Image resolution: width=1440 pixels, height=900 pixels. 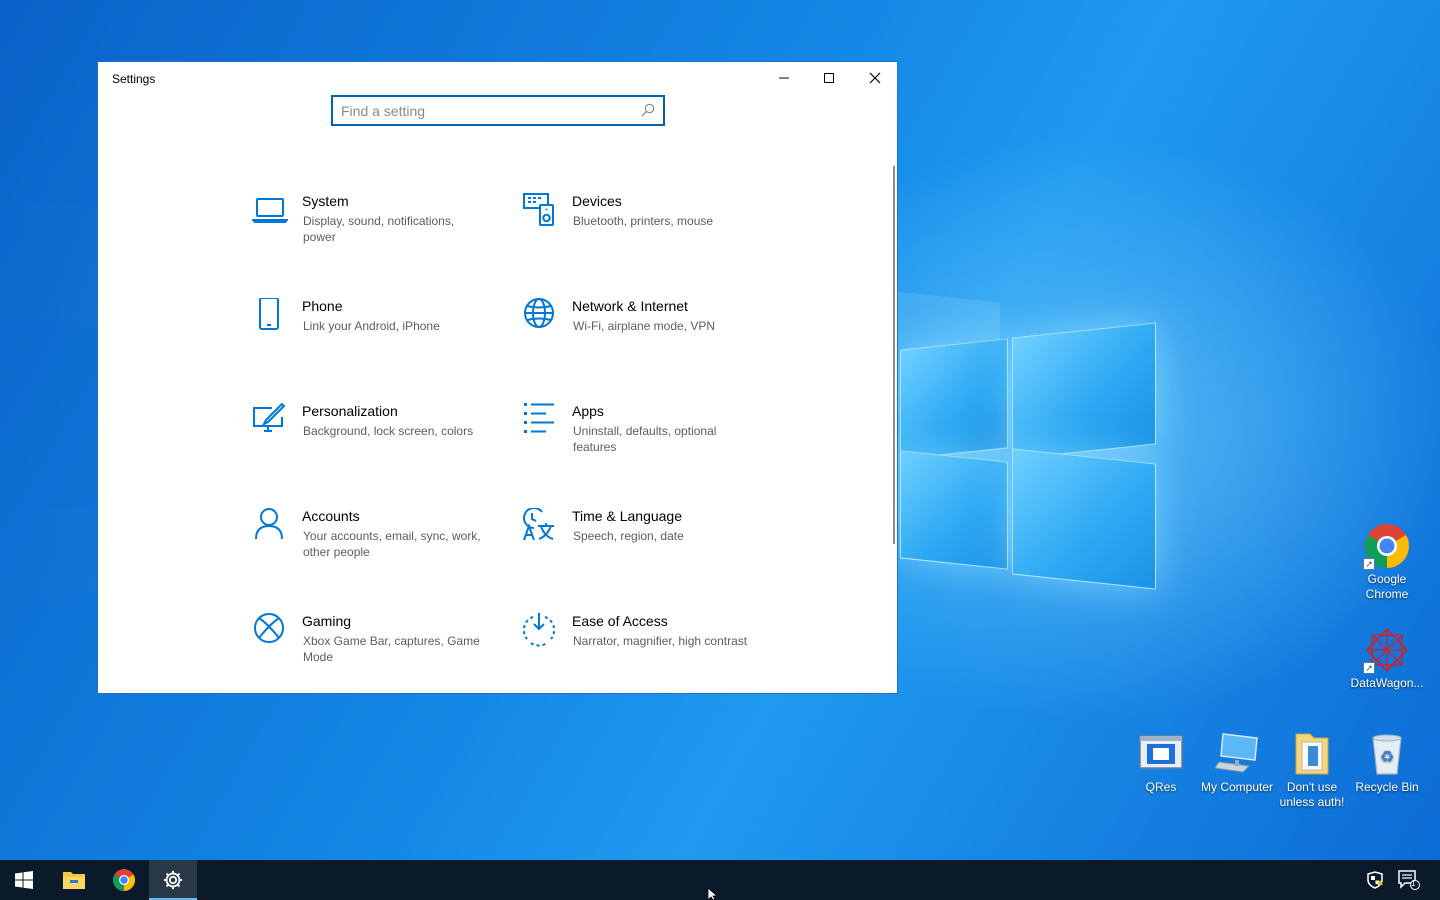 I want to click on person-icon, so click(x=269, y=524).